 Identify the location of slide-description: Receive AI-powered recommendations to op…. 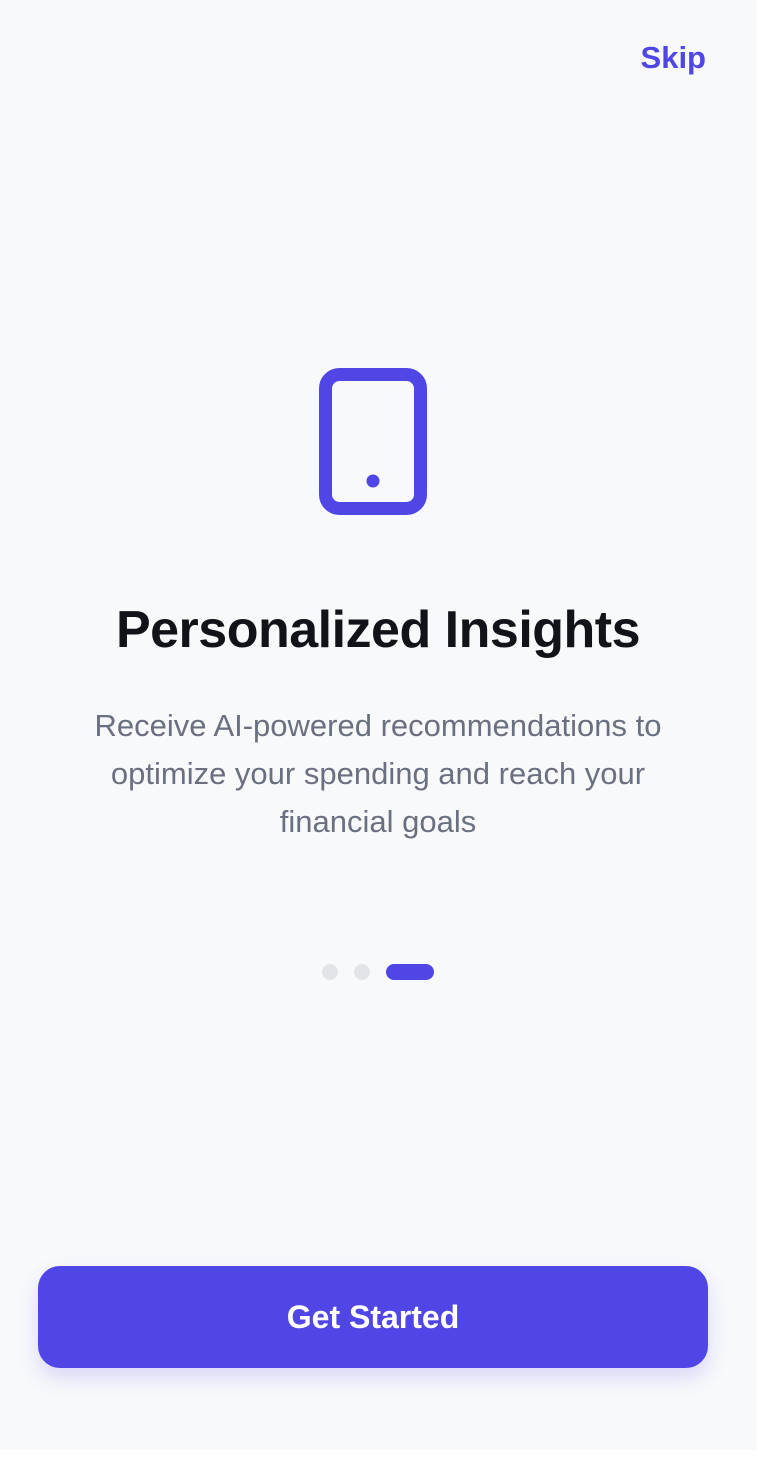
(378, 773).